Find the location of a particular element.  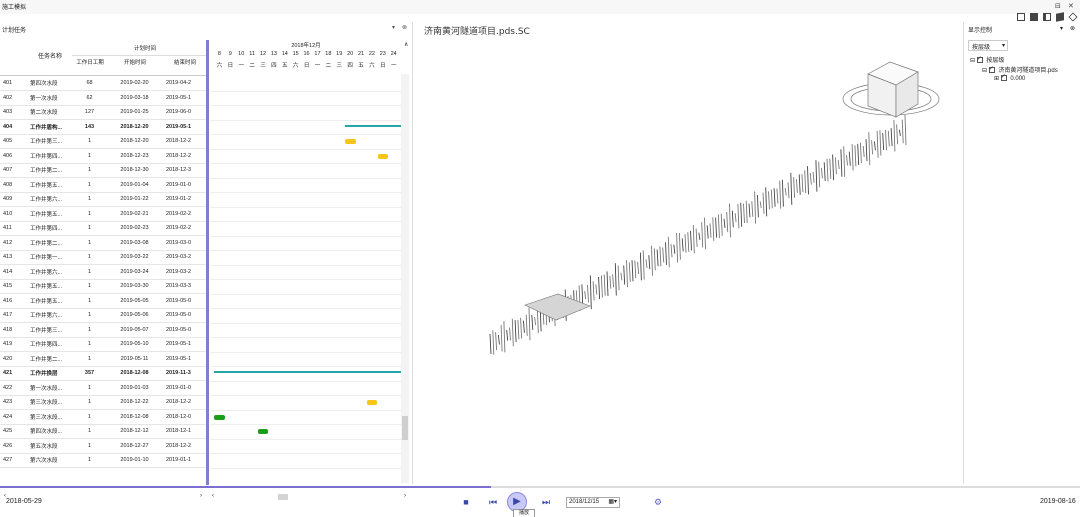

tree-expand-icon: ⊞ is located at coordinates (996, 79).